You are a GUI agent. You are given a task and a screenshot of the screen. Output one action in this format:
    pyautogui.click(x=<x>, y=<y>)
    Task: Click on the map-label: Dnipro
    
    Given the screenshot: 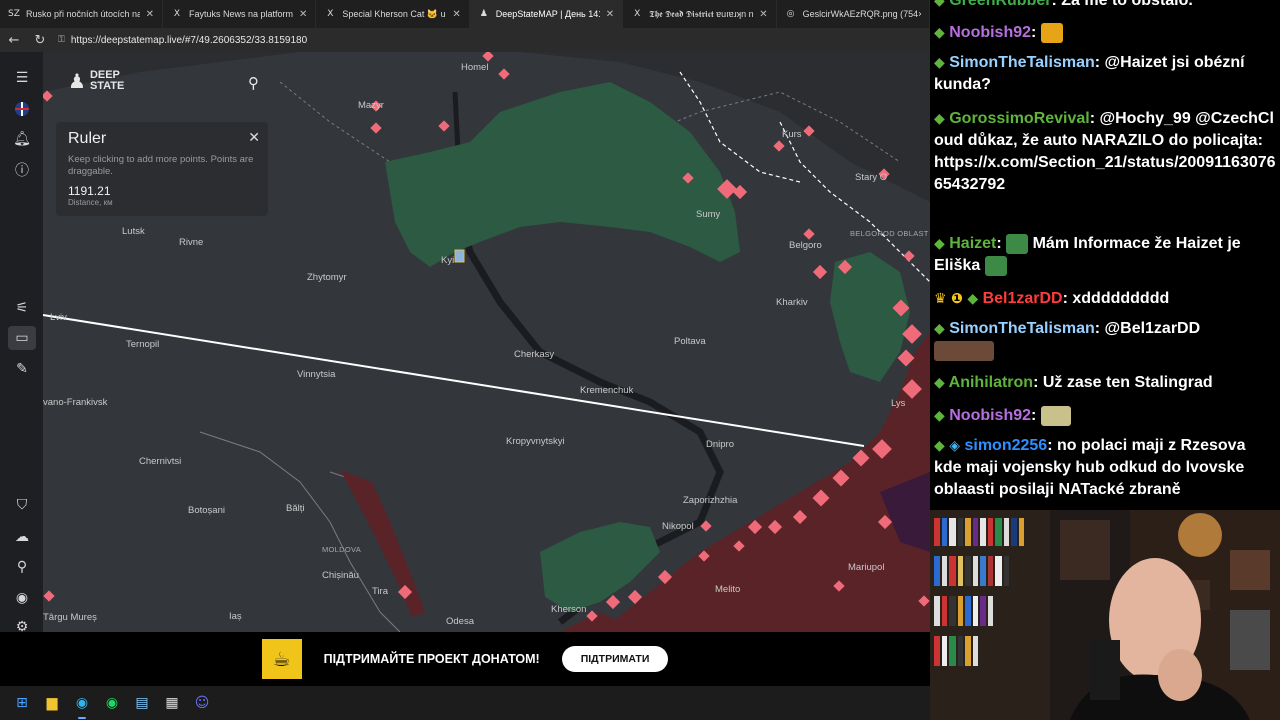 What is the action you would take?
    pyautogui.click(x=720, y=444)
    